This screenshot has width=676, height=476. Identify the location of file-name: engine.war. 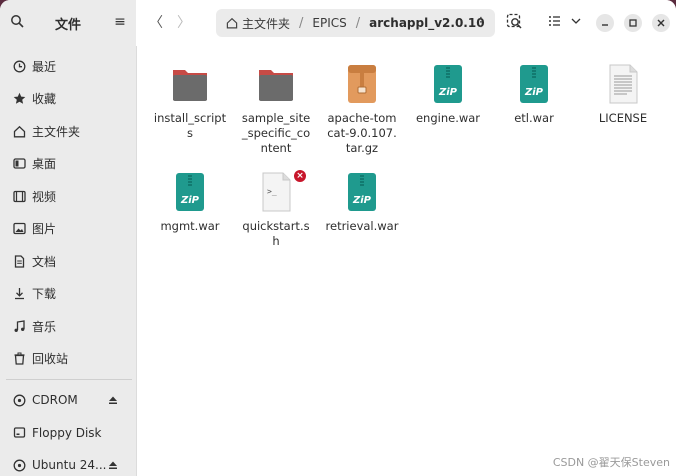
(448, 118).